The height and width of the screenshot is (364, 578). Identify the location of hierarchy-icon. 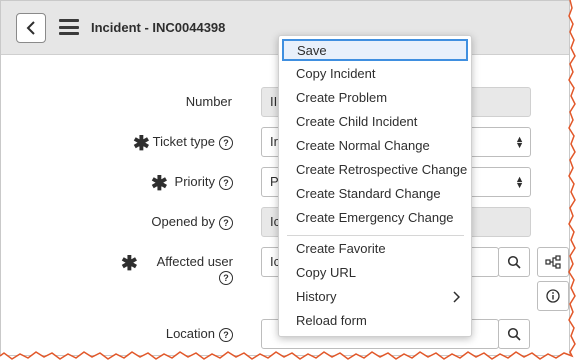
(553, 262).